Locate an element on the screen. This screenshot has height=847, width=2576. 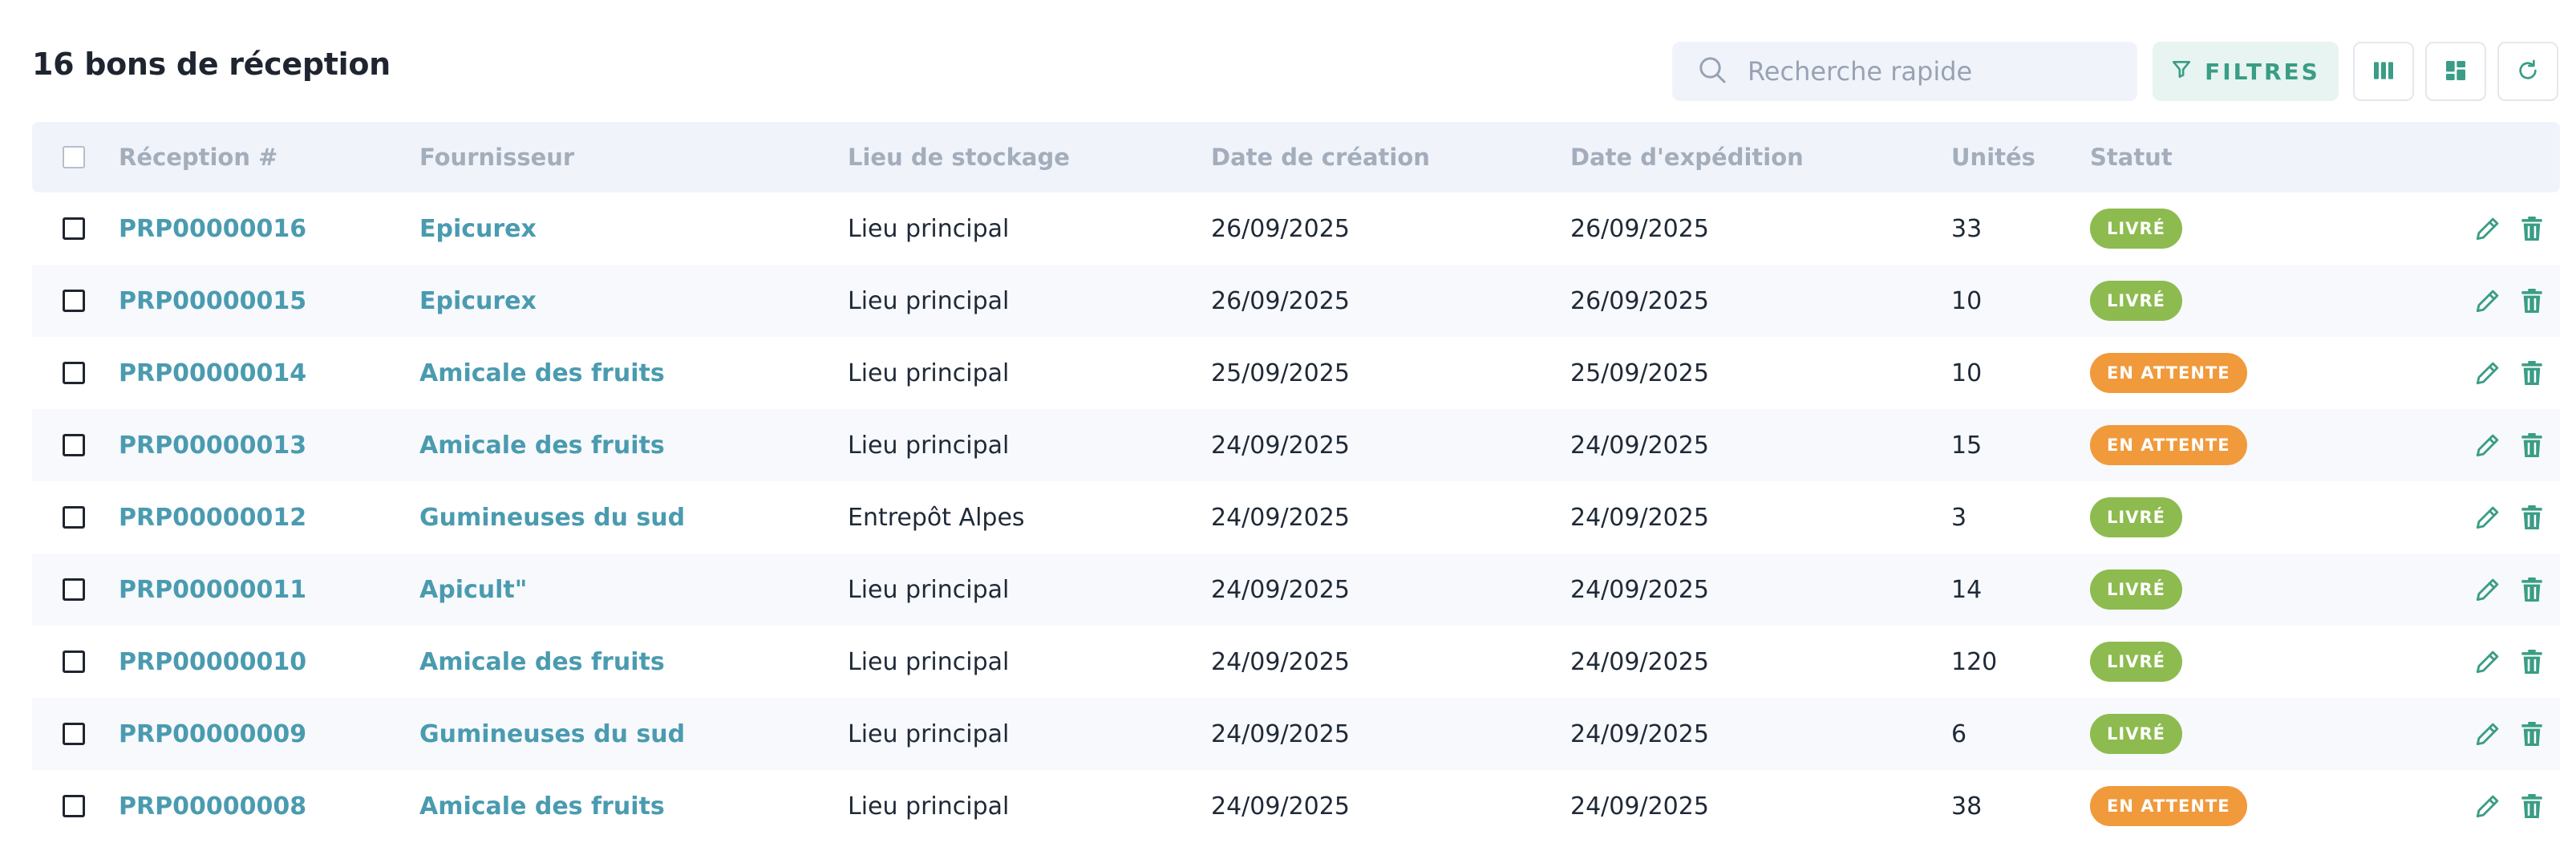
supplier-link: Apicult" is located at coordinates (473, 589).